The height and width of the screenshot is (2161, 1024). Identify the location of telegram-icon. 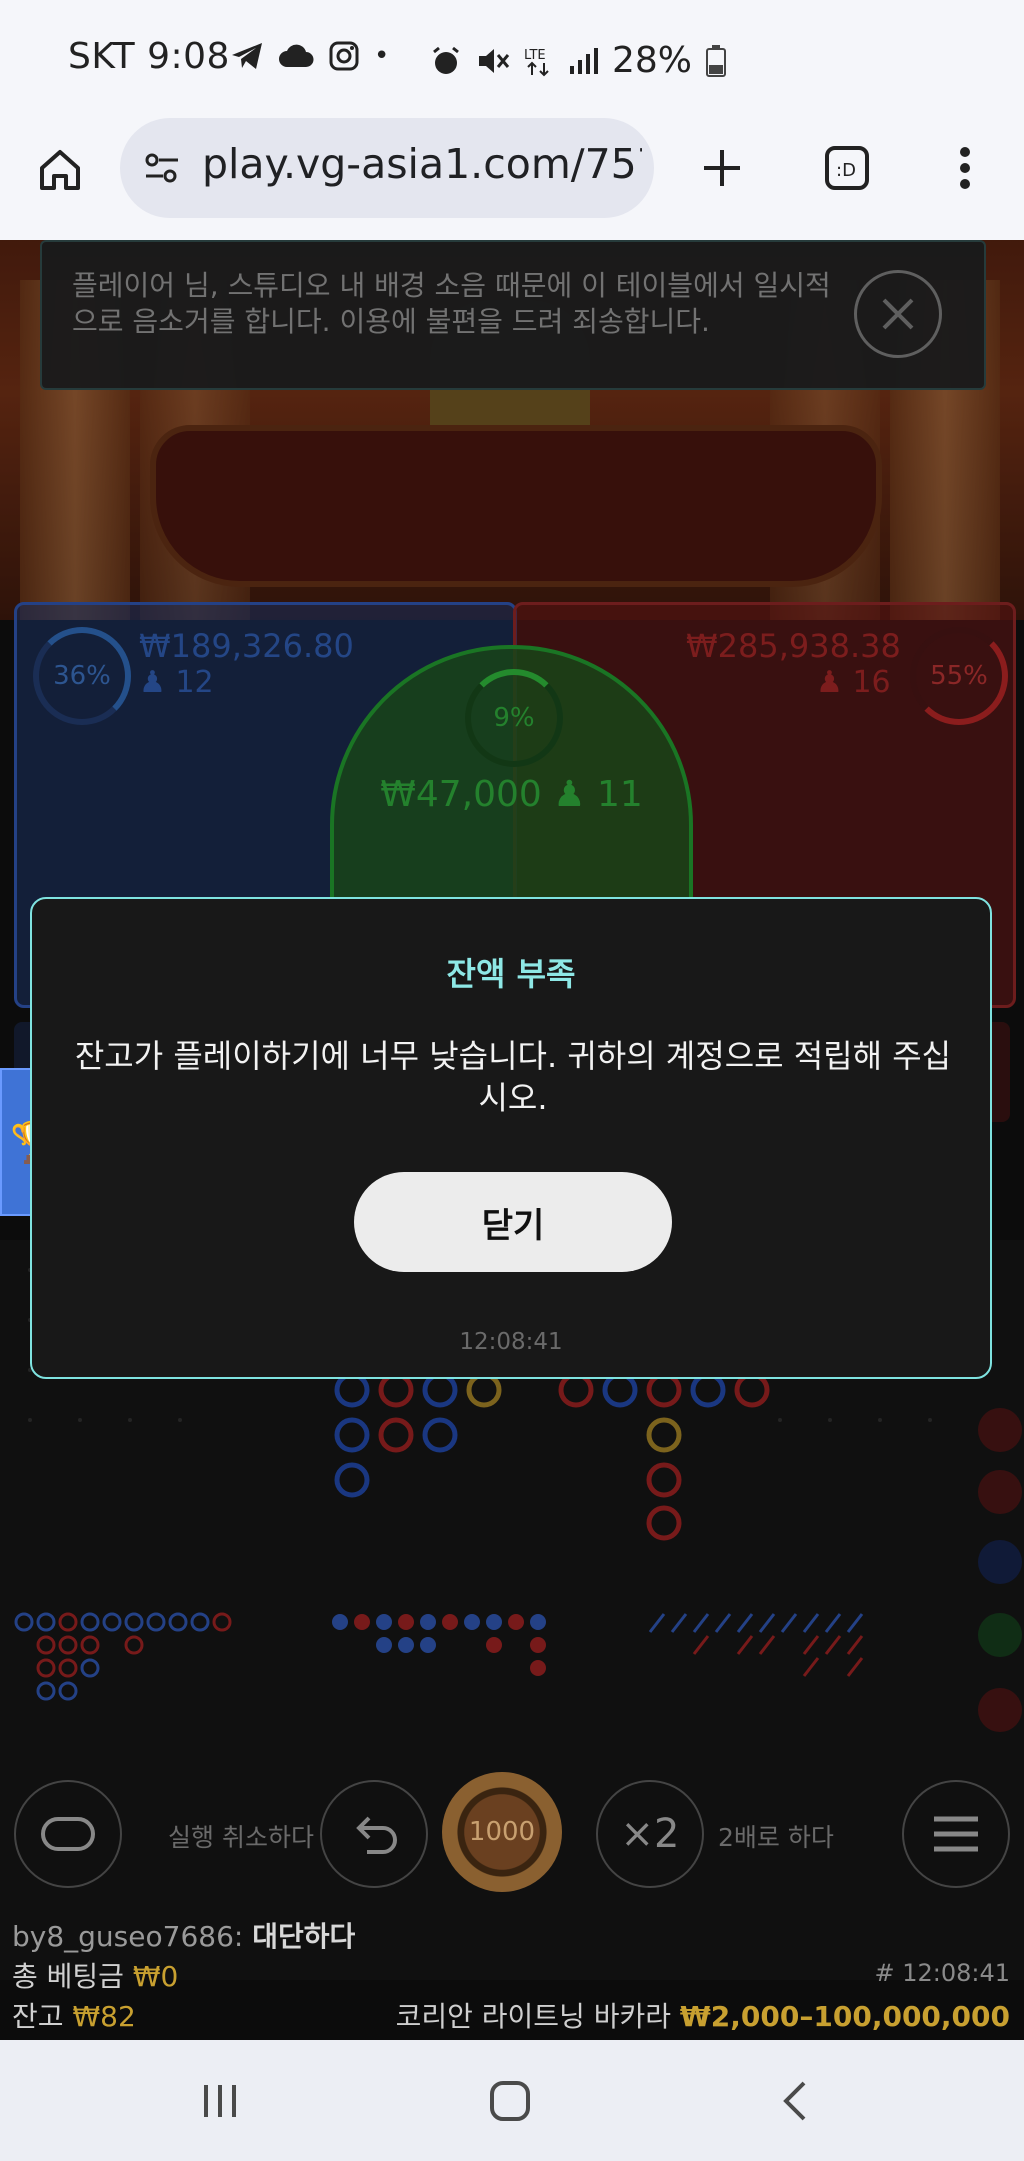
(247, 56).